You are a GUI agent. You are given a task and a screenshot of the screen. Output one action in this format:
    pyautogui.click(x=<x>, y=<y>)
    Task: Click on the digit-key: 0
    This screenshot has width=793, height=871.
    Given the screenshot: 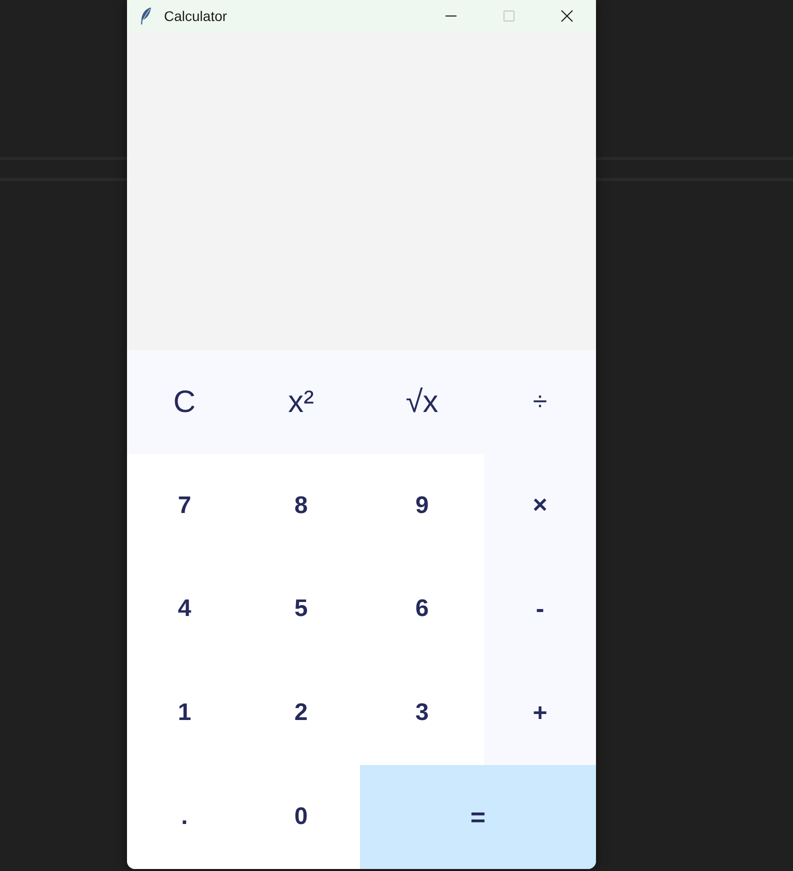 What is the action you would take?
    pyautogui.click(x=301, y=817)
    